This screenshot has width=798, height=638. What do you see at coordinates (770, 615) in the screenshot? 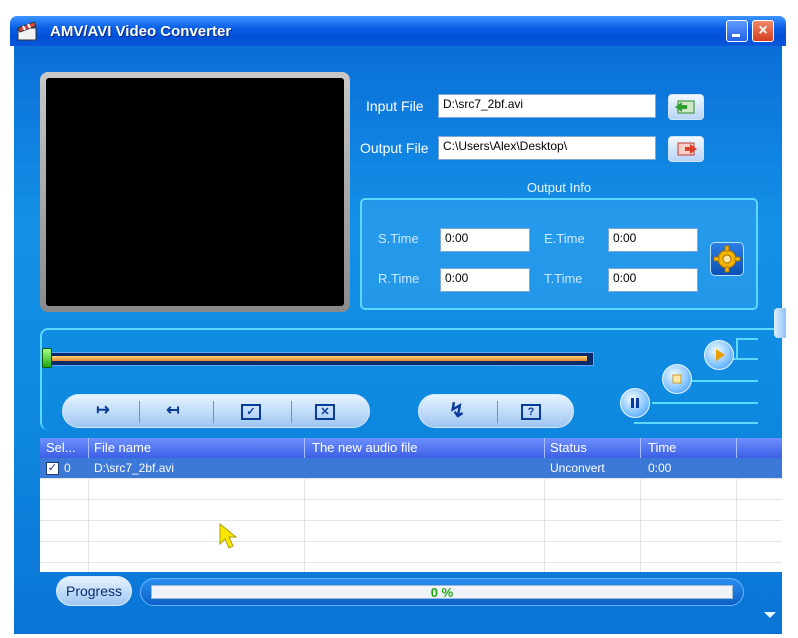
I see `chevron-down-icon` at bounding box center [770, 615].